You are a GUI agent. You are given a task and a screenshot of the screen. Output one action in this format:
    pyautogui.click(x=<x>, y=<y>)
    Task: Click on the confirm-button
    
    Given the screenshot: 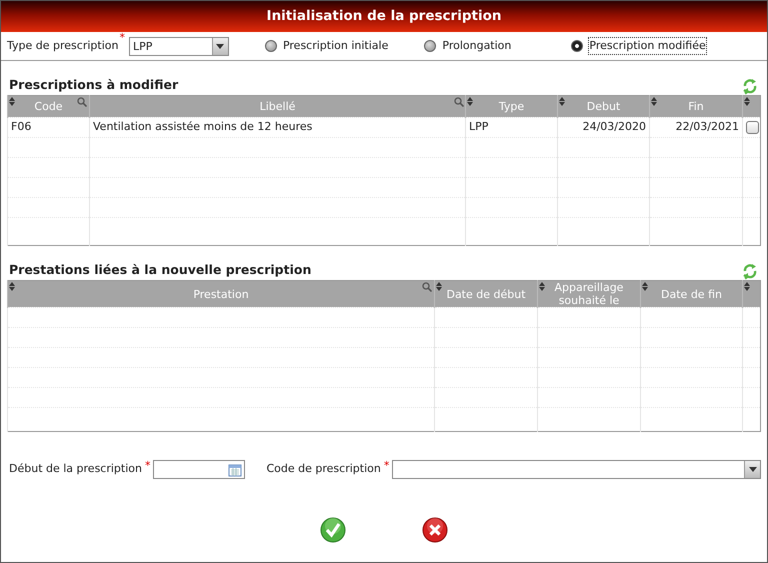 What is the action you would take?
    pyautogui.click(x=333, y=530)
    